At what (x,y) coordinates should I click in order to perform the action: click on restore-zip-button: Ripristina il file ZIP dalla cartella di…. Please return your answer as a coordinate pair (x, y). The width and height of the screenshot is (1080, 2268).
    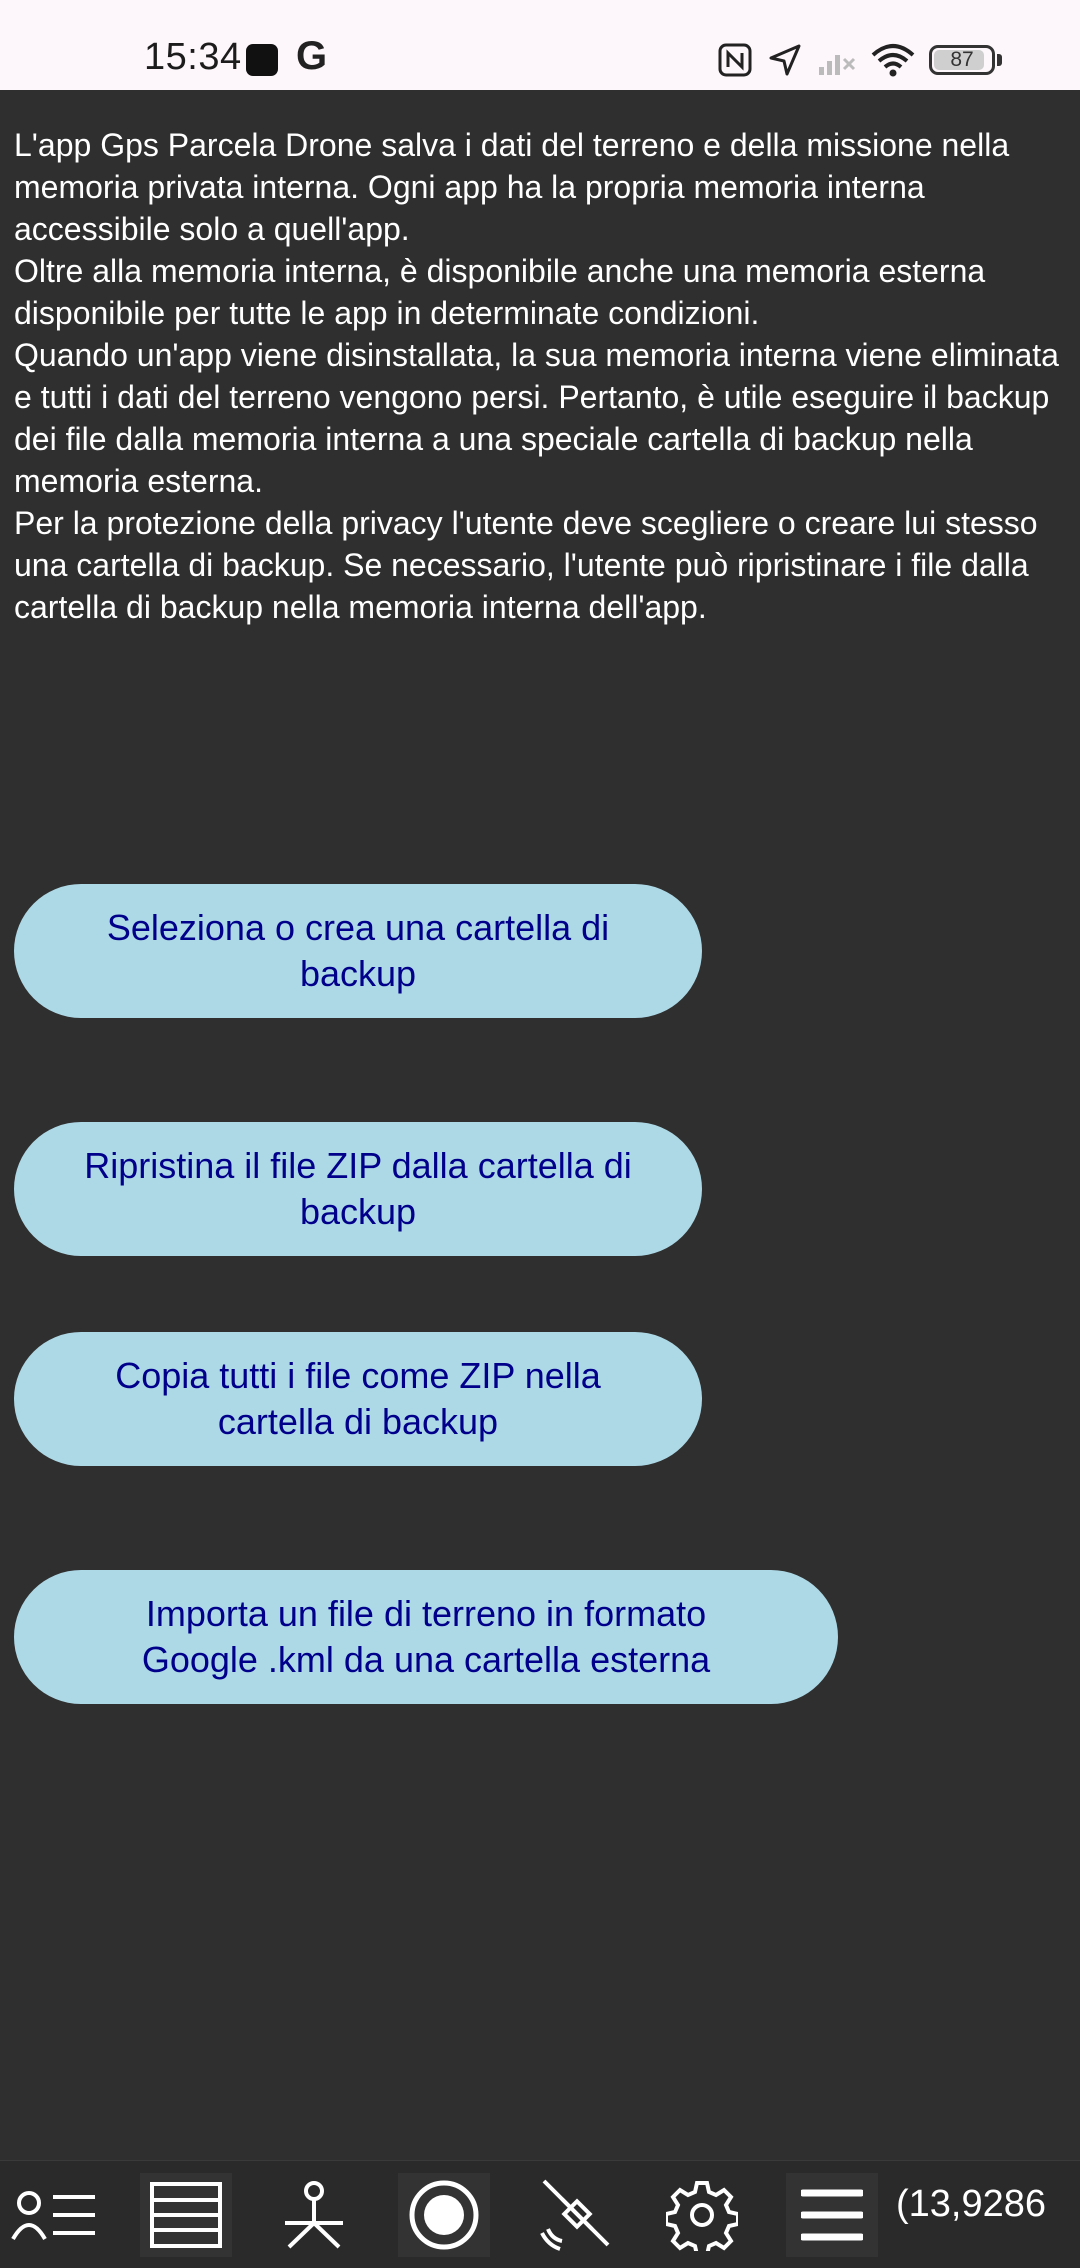
    Looking at the image, I should click on (358, 1189).